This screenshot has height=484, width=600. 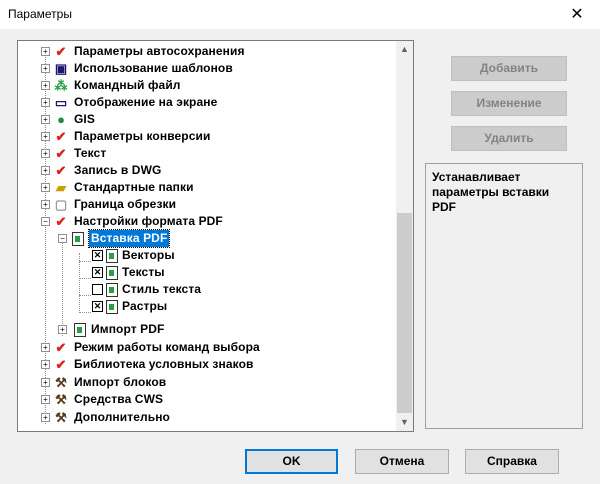 I want to click on checkbox-vectors: ✕, so click(x=97, y=255).